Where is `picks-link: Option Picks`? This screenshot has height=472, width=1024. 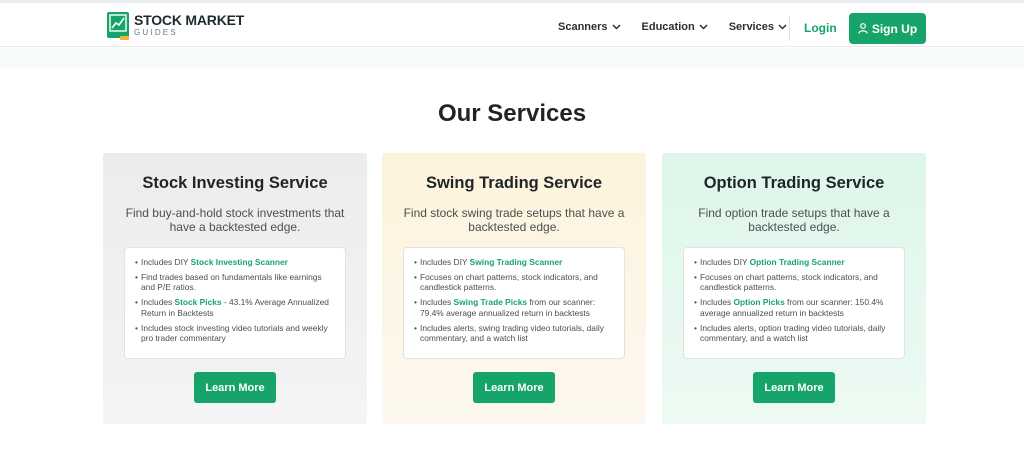 picks-link: Option Picks is located at coordinates (759, 302).